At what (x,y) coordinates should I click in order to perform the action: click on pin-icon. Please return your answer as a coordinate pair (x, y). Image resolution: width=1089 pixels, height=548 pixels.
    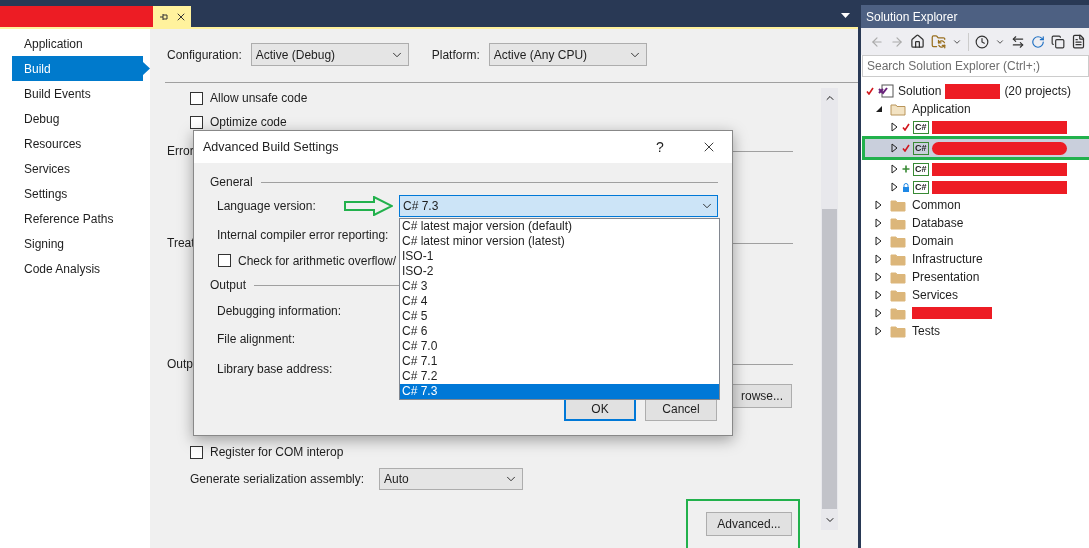
    Looking at the image, I should click on (164, 16).